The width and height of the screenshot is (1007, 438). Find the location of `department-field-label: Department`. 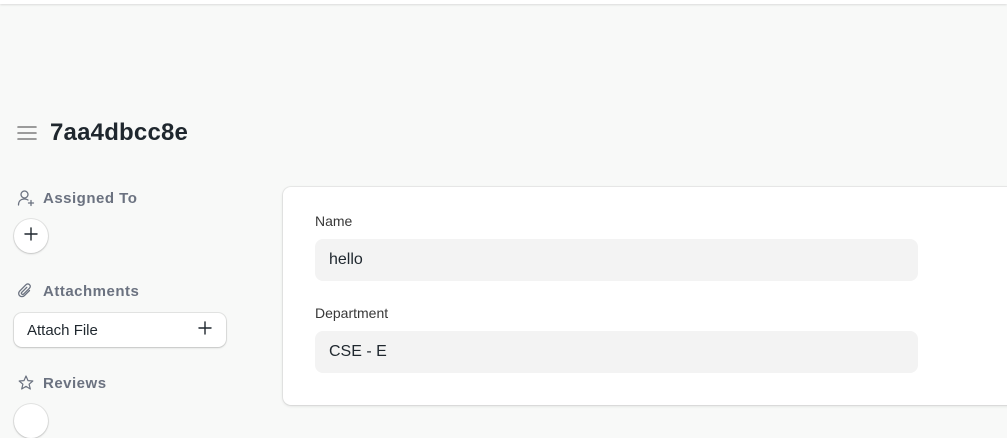

department-field-label: Department is located at coordinates (352, 313).